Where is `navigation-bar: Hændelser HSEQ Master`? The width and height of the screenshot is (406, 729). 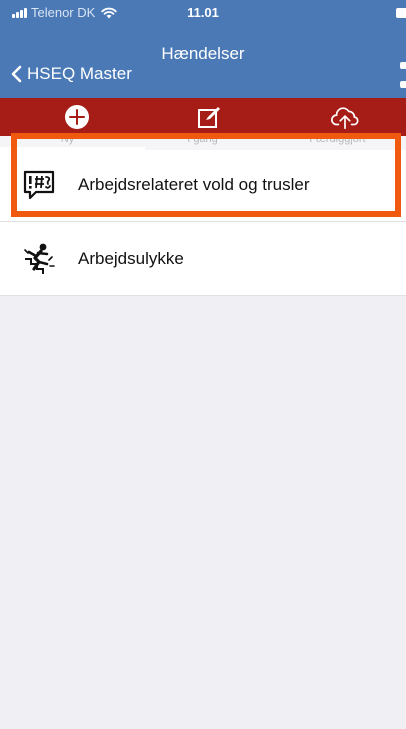
navigation-bar: Hændelser HSEQ Master is located at coordinates (203, 62).